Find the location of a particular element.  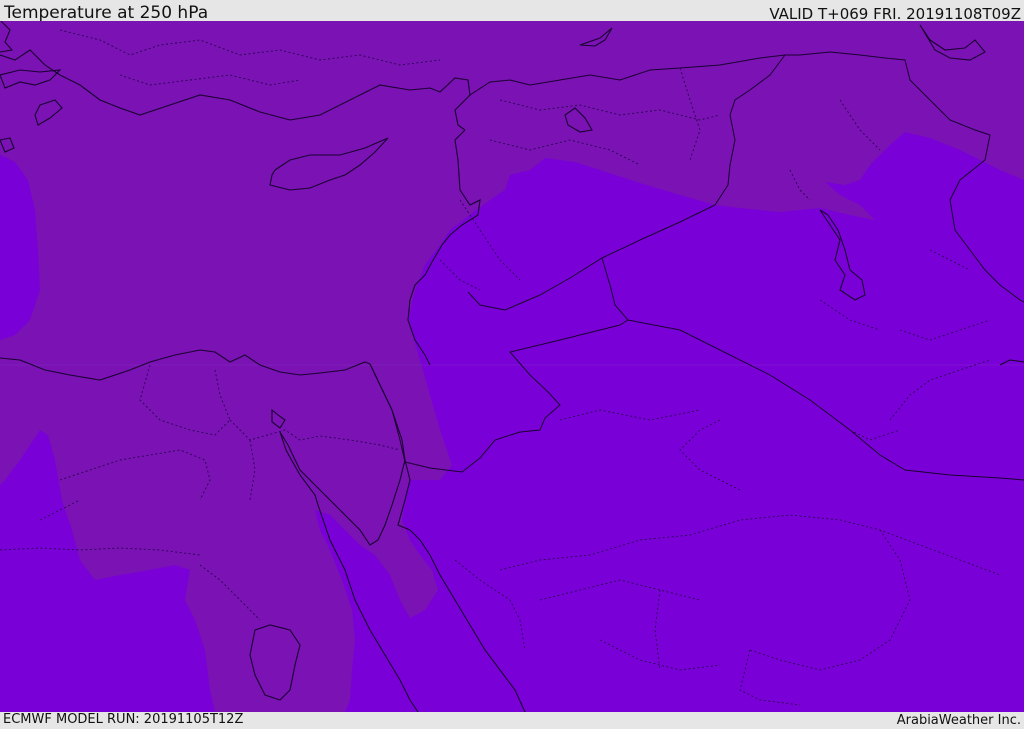

model-run-label: ECMWF MODEL RUN: 20191105T12Z is located at coordinates (123, 719).